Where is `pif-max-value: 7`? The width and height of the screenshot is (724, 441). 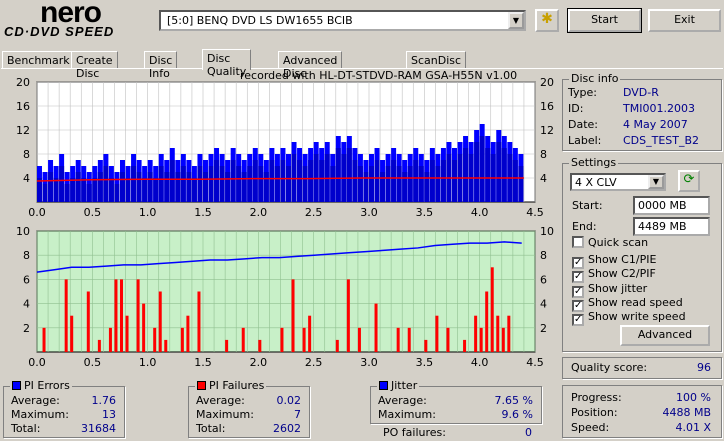 pif-max-value: 7 is located at coordinates (297, 414).